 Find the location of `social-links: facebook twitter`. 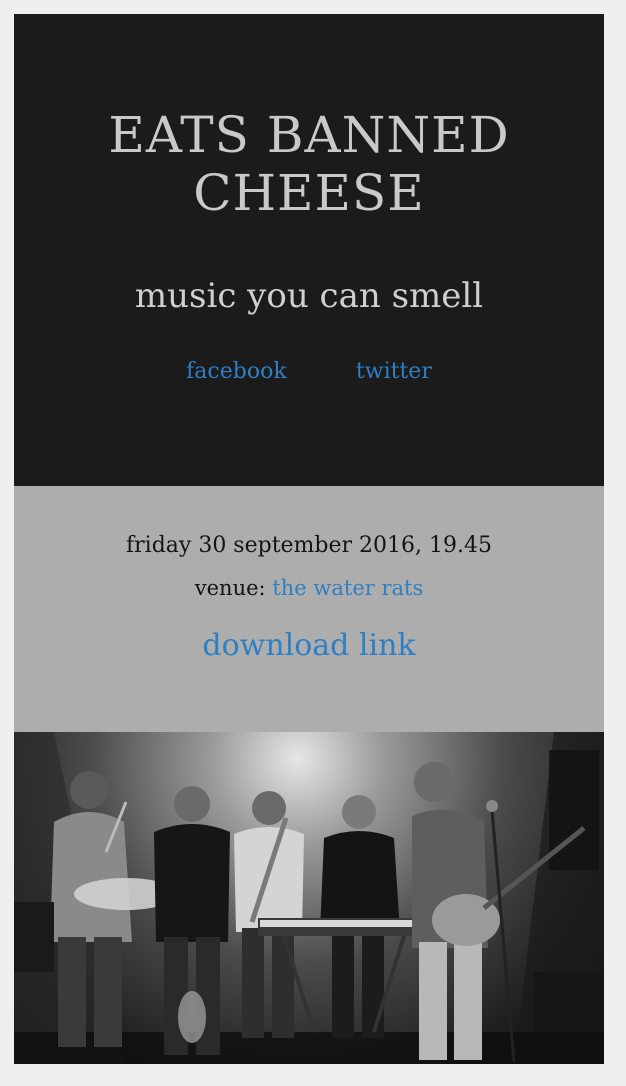

social-links: facebook twitter is located at coordinates (309, 372).